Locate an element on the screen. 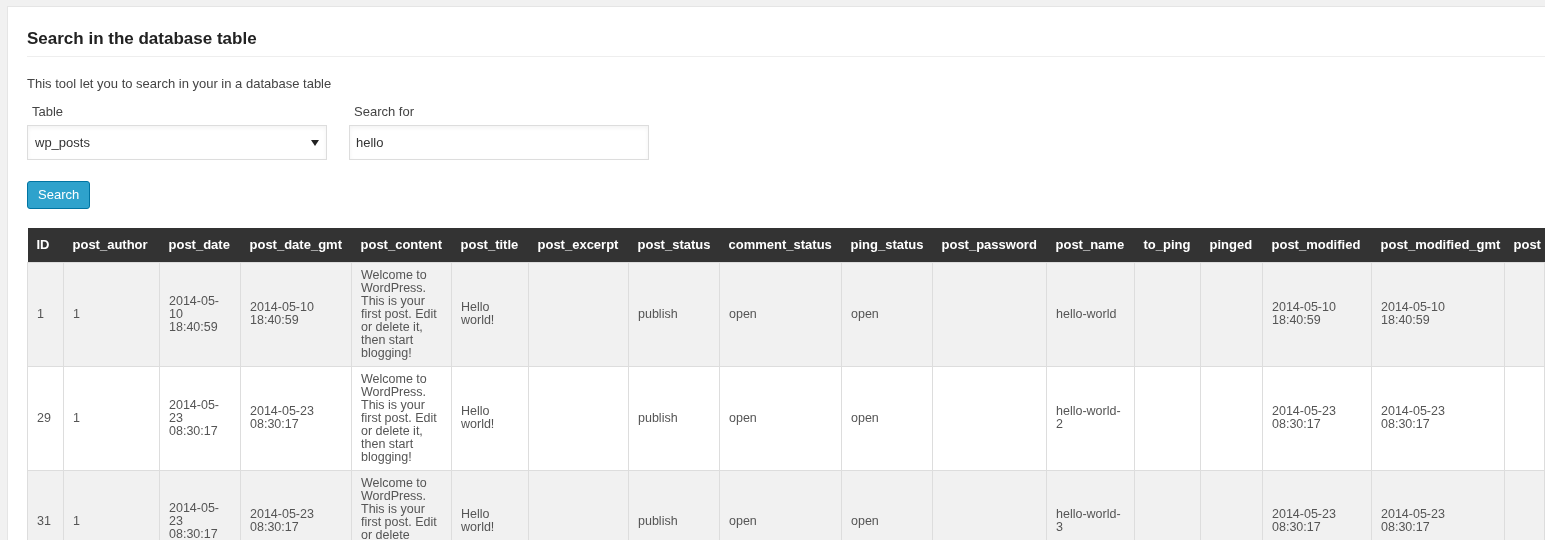 This screenshot has height=540, width=1545. column-header: post_excerpt is located at coordinates (578, 245).